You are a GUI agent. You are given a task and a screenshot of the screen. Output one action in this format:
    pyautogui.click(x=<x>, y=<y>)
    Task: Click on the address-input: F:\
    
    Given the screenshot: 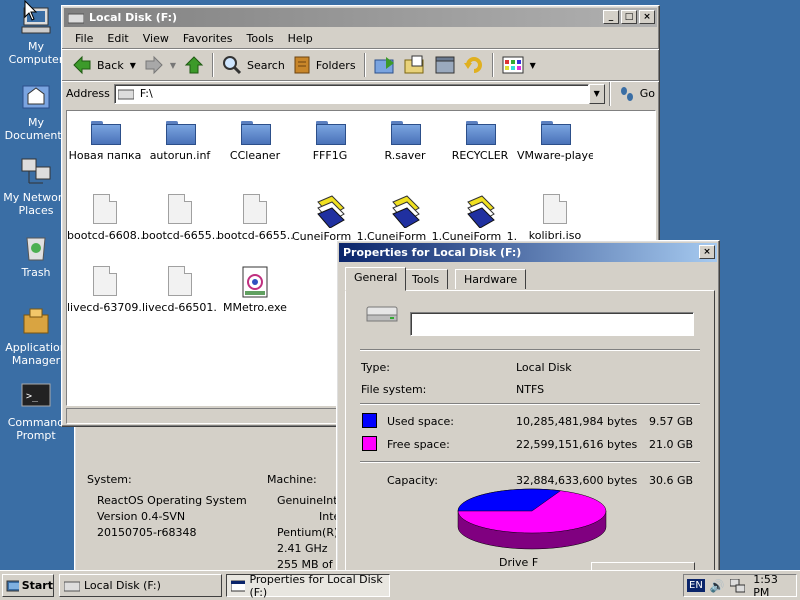 What is the action you would take?
    pyautogui.click(x=351, y=93)
    